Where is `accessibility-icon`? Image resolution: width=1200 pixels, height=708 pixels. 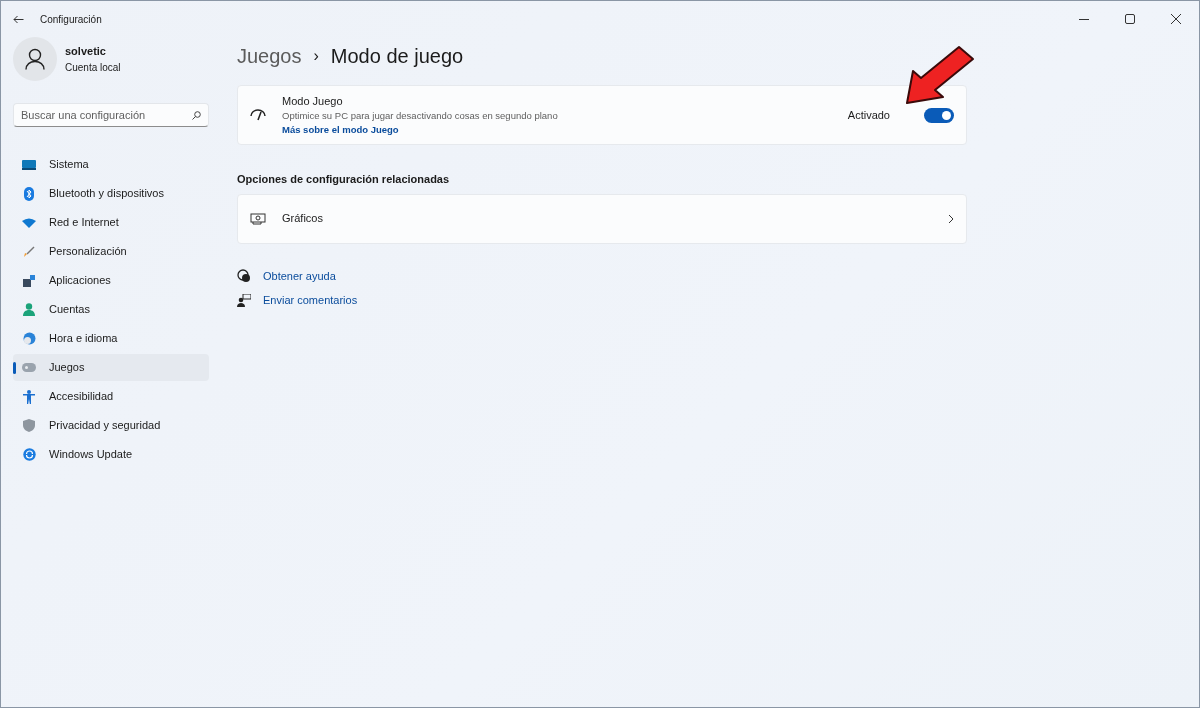
accessibility-icon is located at coordinates (29, 396).